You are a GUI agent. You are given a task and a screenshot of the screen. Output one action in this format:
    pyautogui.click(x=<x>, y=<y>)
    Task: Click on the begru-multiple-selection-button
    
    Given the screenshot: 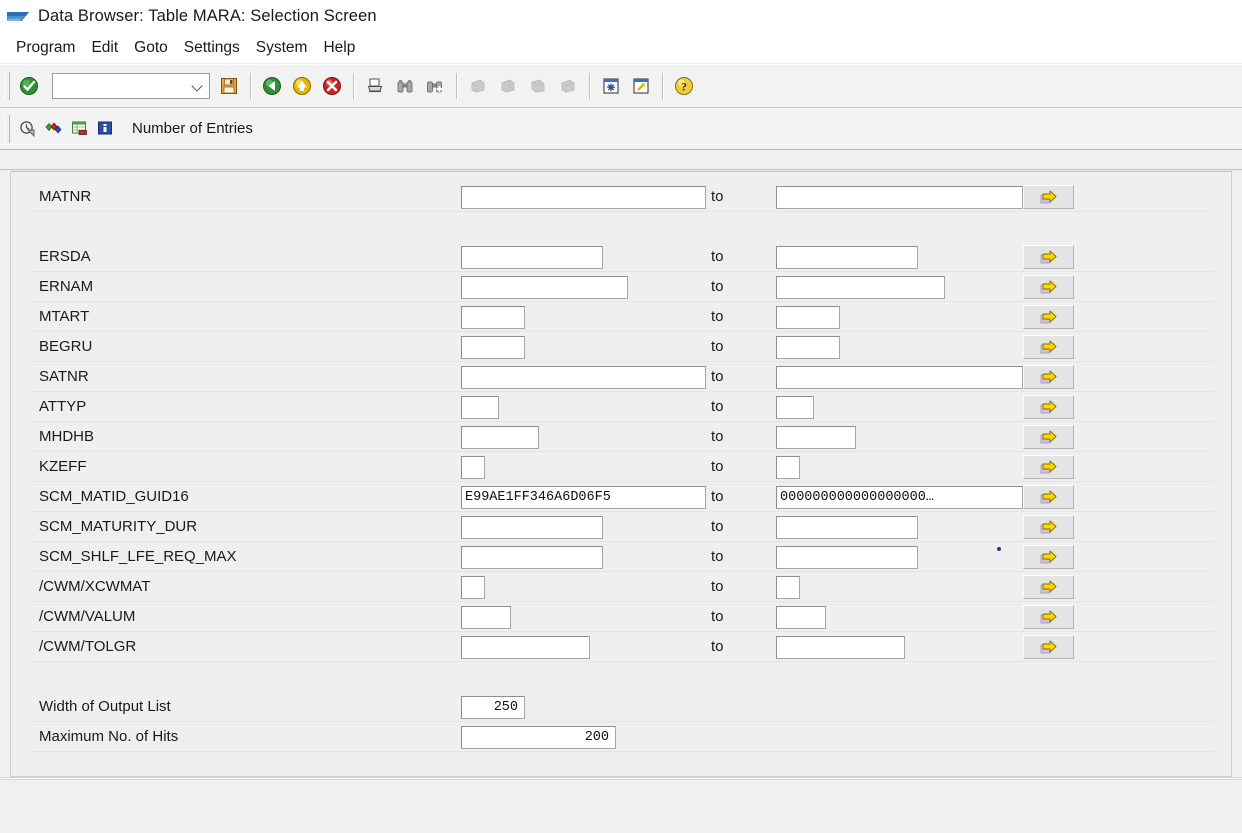 What is the action you would take?
    pyautogui.click(x=1048, y=347)
    